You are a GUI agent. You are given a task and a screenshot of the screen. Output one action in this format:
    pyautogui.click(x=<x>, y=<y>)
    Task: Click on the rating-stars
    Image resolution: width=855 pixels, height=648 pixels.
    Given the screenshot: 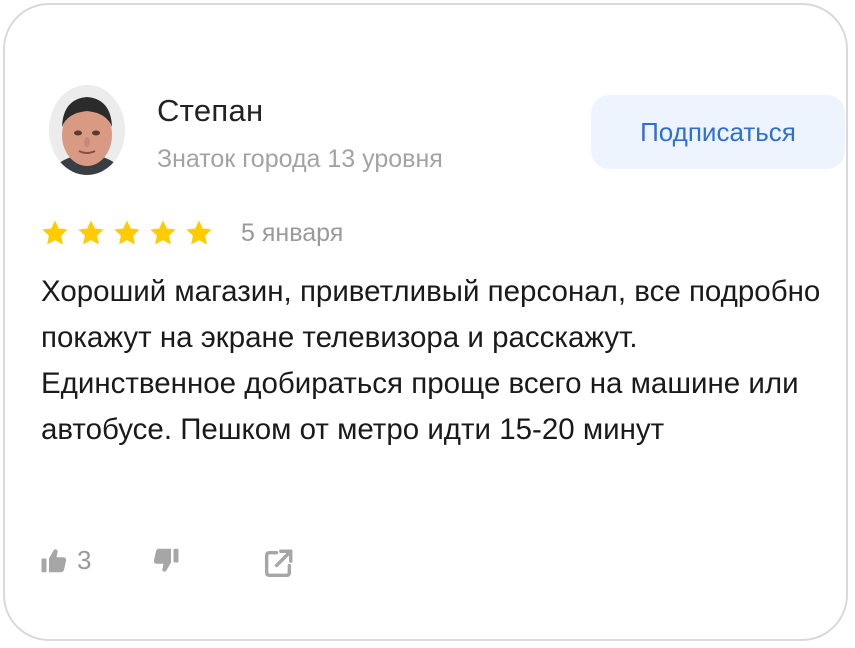 What is the action you would take?
    pyautogui.click(x=127, y=233)
    